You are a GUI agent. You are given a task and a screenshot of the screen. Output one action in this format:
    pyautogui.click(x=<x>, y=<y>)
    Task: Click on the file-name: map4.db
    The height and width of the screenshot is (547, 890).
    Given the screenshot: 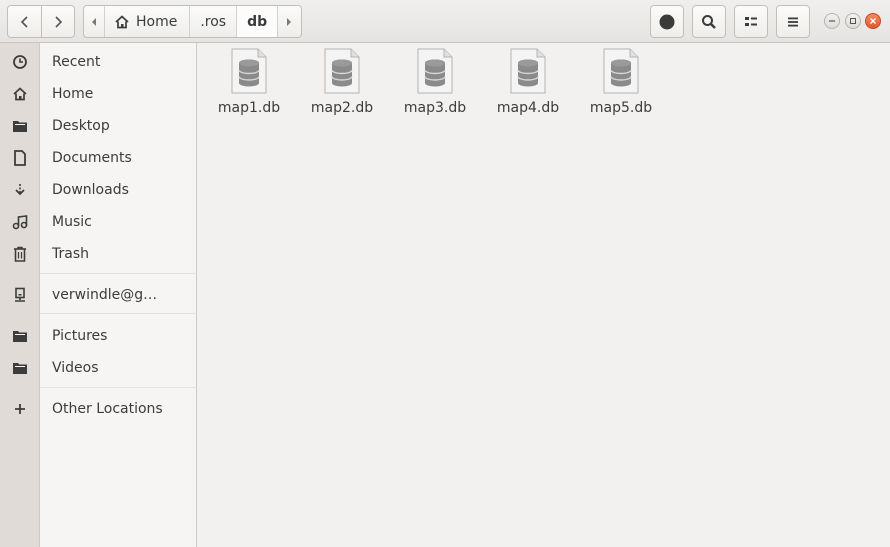 What is the action you would take?
    pyautogui.click(x=528, y=108)
    